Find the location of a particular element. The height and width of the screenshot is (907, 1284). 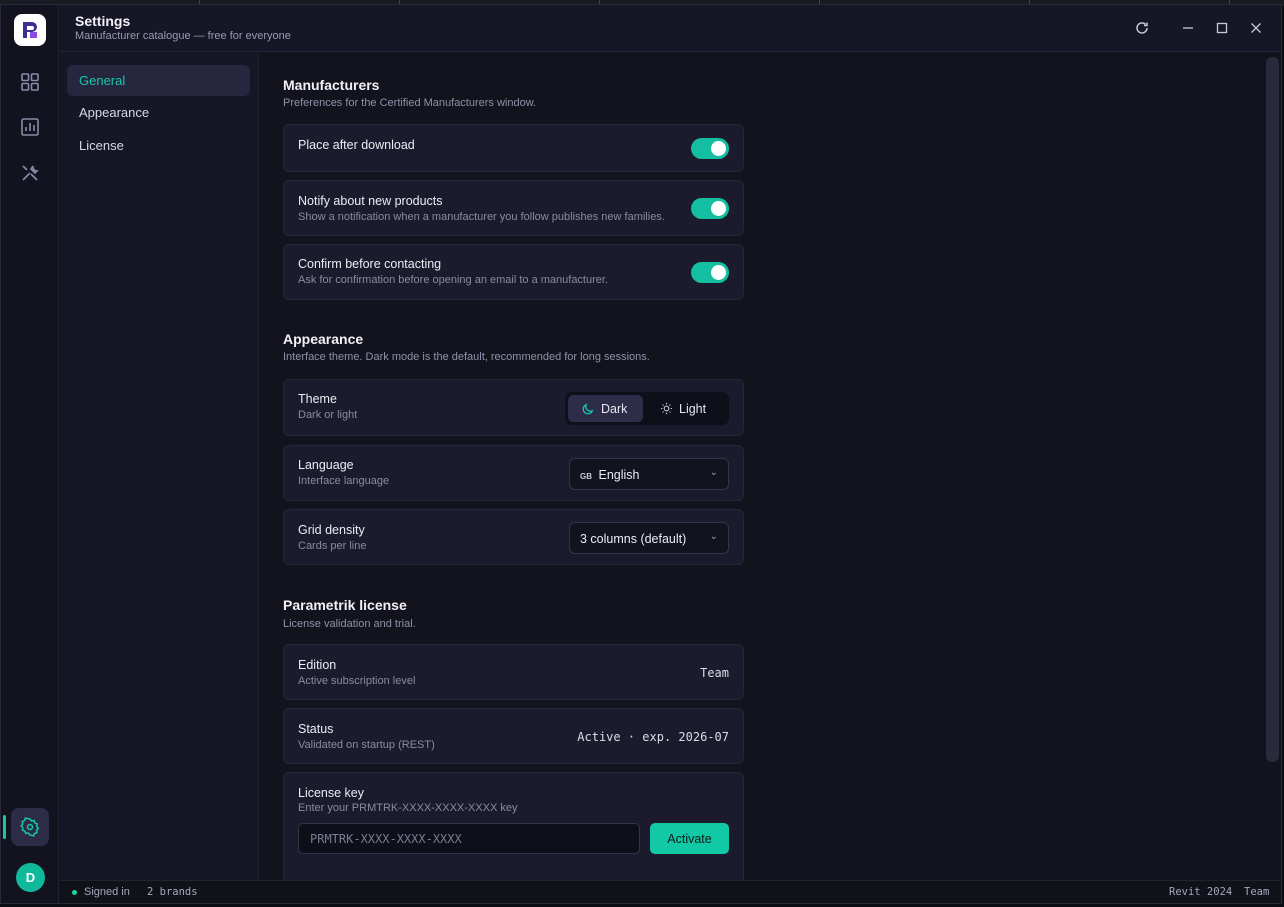

setting-description: Interface language is located at coordinates (344, 481).